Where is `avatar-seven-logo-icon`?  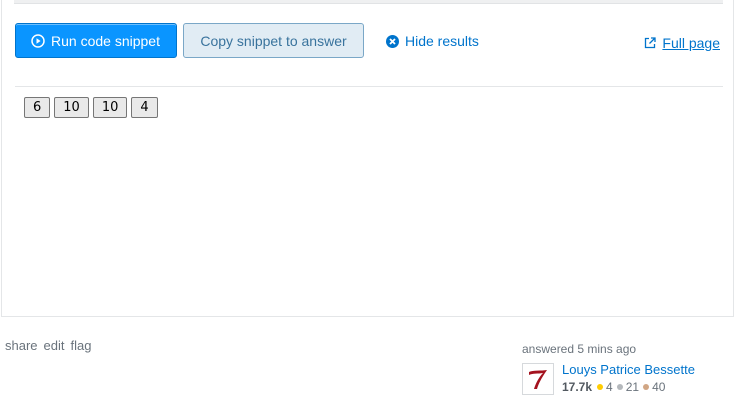 avatar-seven-logo-icon is located at coordinates (538, 379).